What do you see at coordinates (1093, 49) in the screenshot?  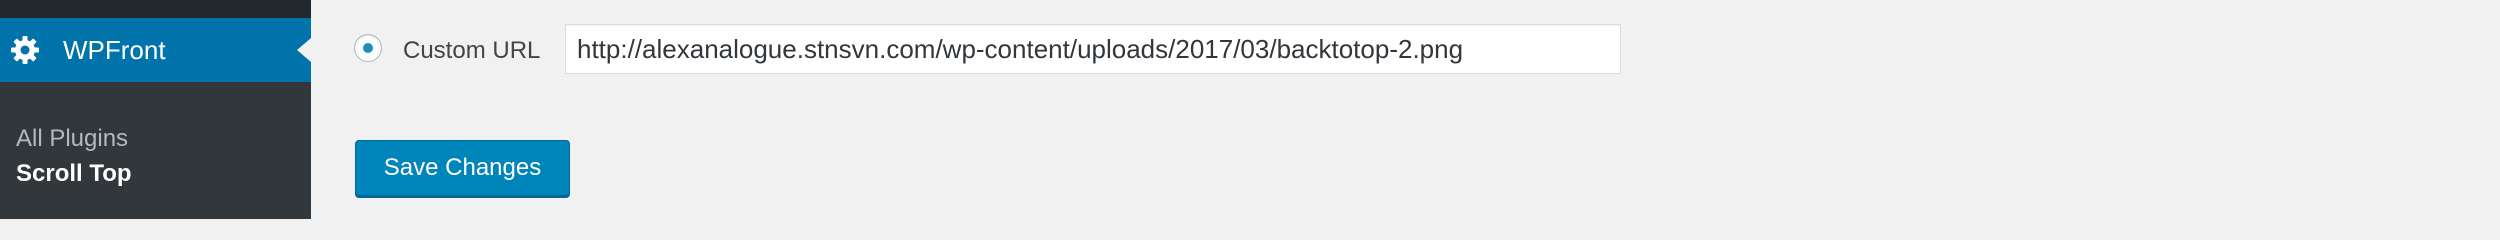 I see `custom-url-input` at bounding box center [1093, 49].